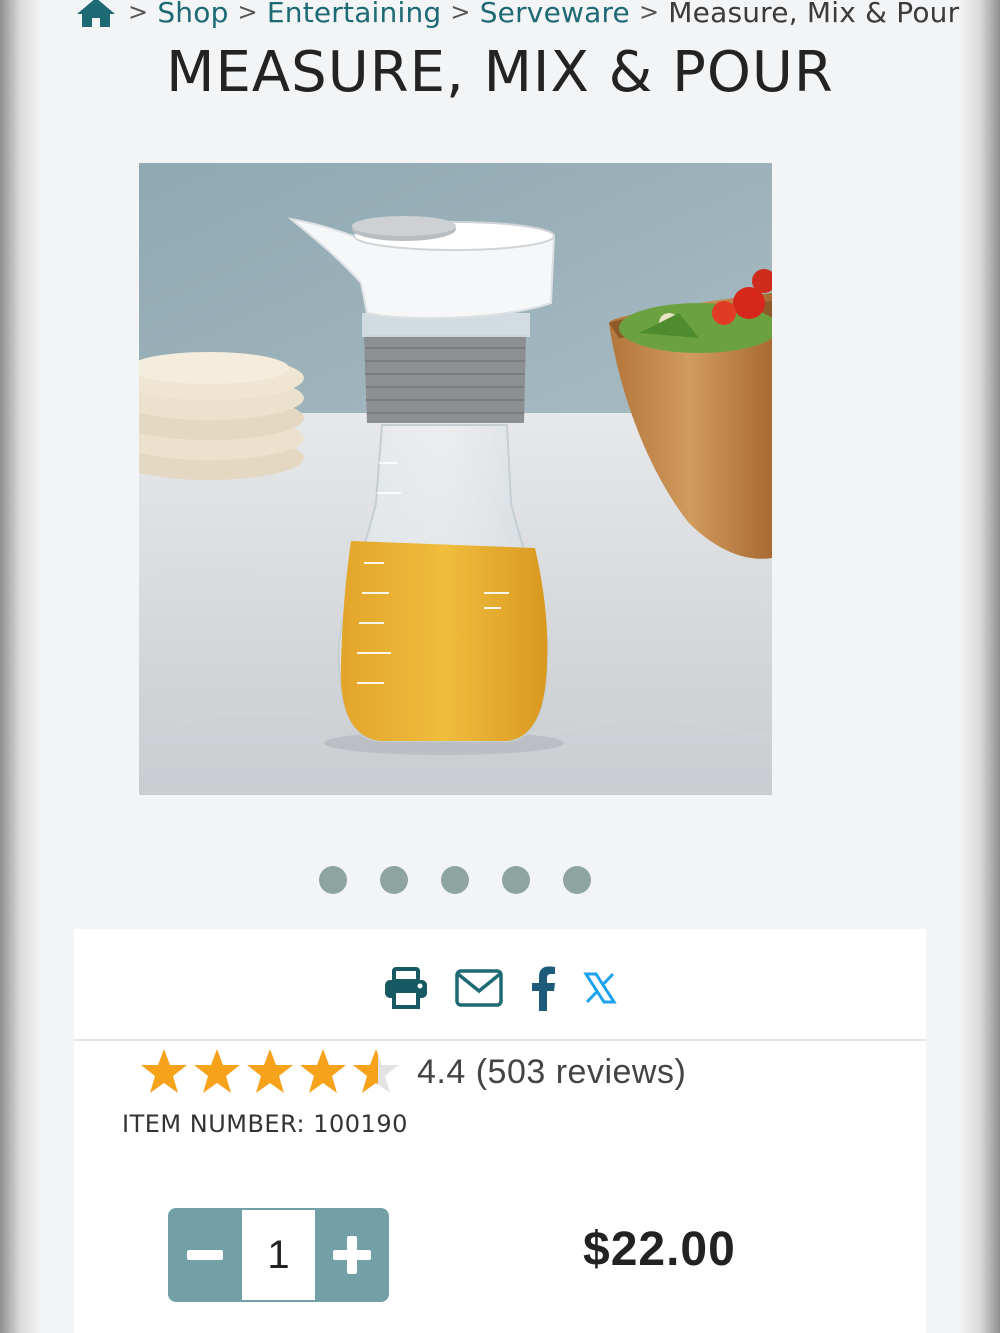 The image size is (1000, 1333). What do you see at coordinates (600, 988) in the screenshot?
I see `x-icon` at bounding box center [600, 988].